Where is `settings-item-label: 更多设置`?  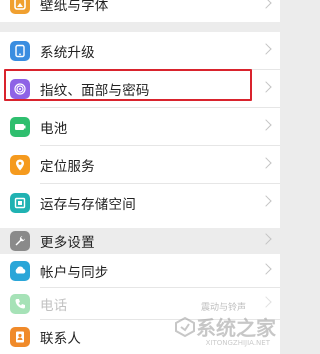 settings-item-label: 更多设置 is located at coordinates (67, 243).